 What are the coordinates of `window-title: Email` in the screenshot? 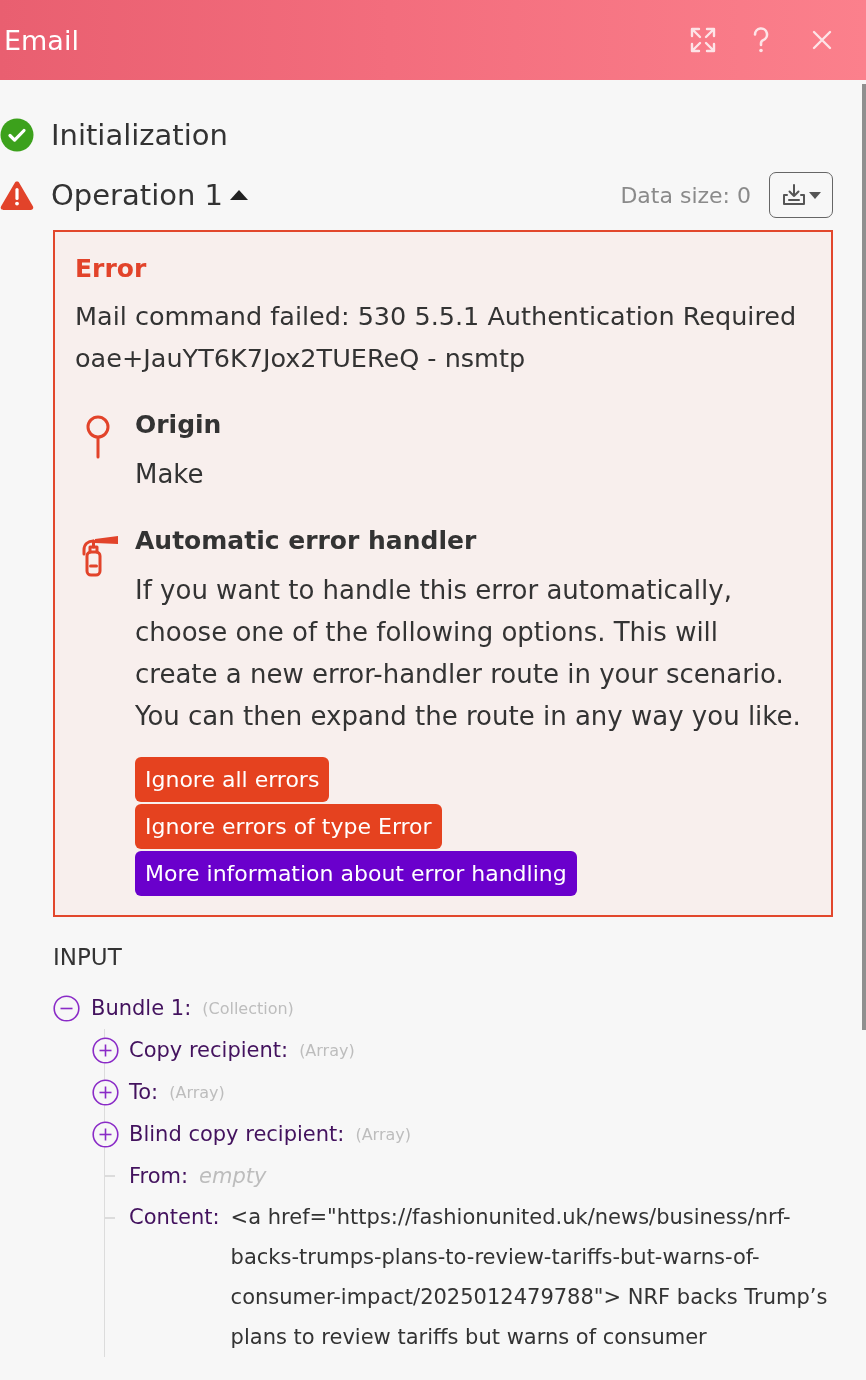 It's located at (42, 40).